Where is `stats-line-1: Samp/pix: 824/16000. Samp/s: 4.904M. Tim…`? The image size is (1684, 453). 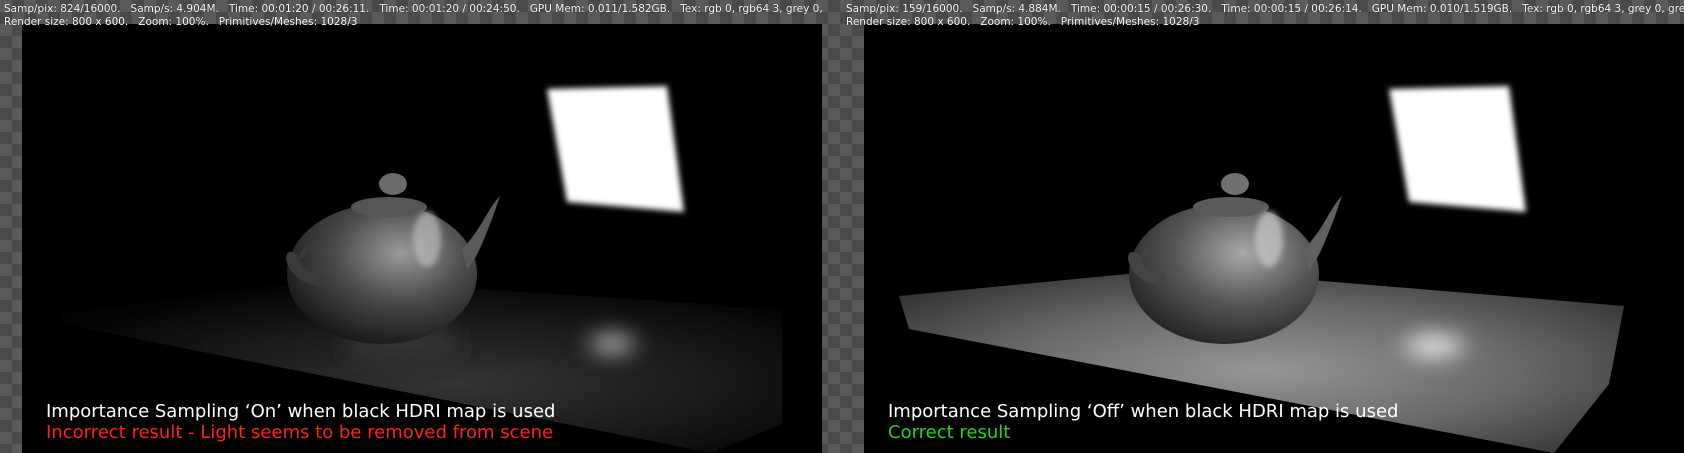 stats-line-1: Samp/pix: 824/16000. Samp/s: 4.904M. Tim… is located at coordinates (413, 9).